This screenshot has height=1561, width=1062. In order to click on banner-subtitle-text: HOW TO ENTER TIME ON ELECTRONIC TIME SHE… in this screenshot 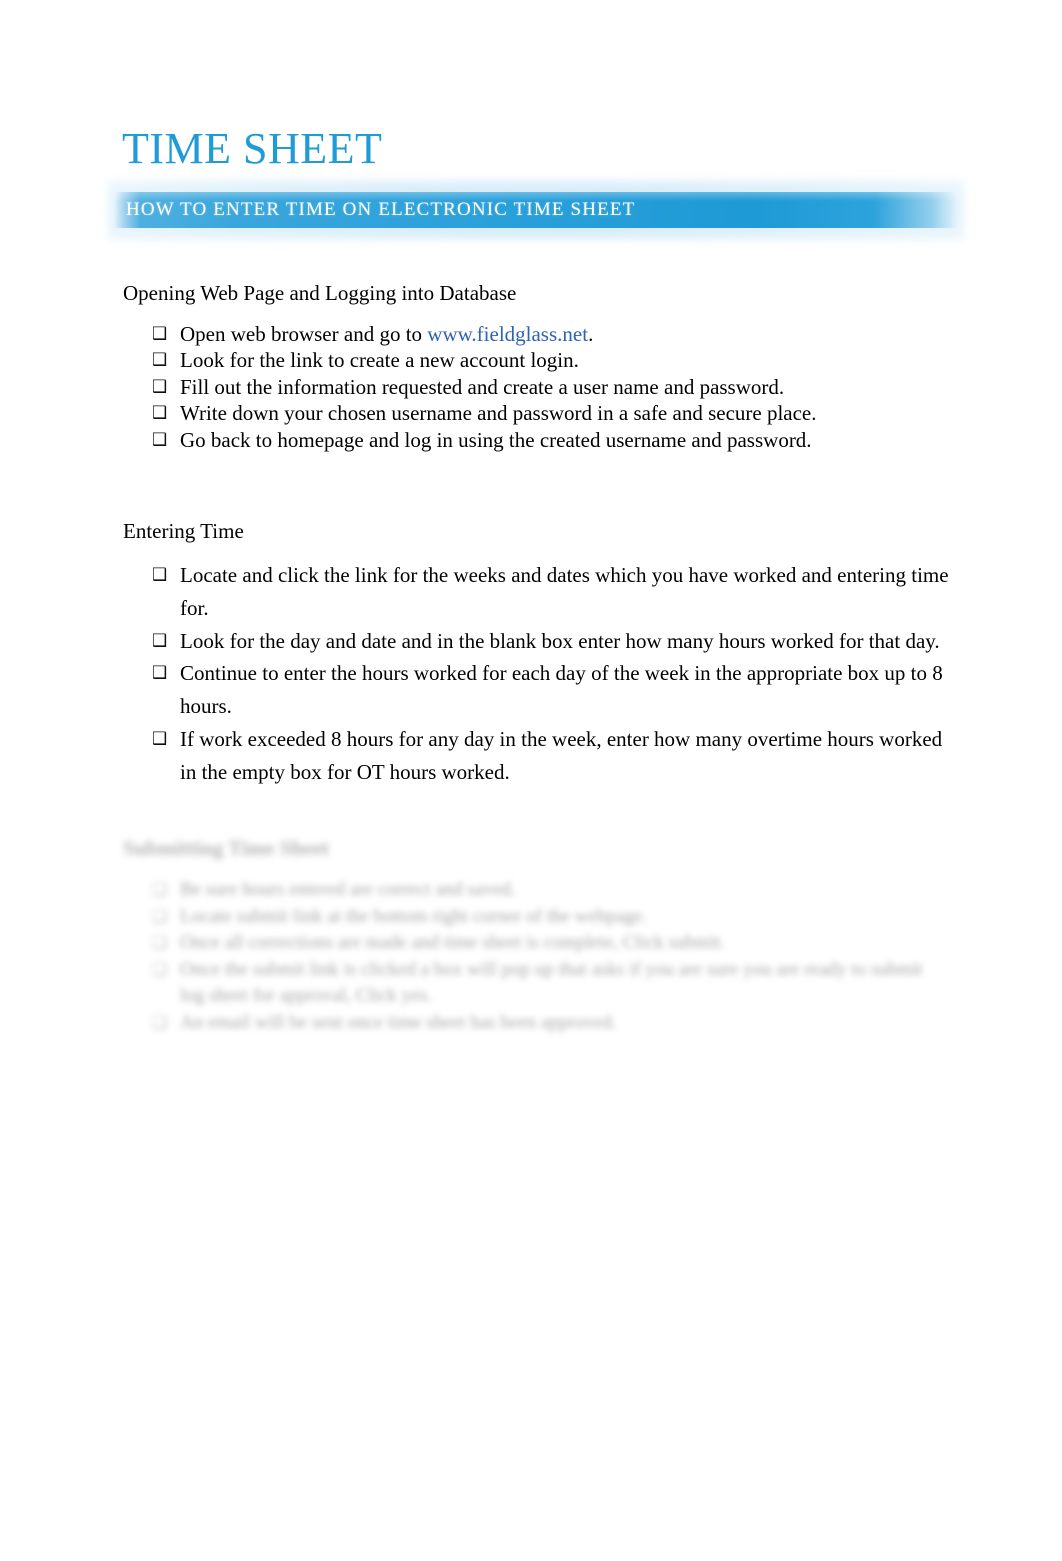, I will do `click(381, 209)`.